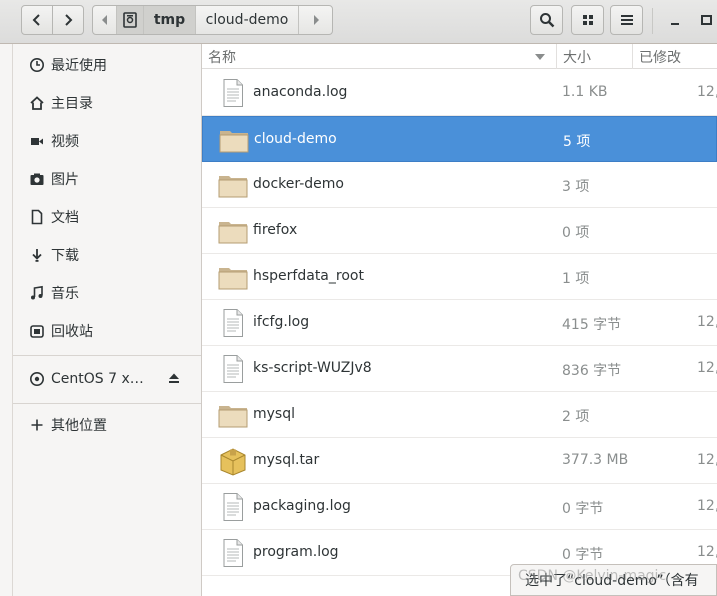  Describe the element at coordinates (358, 22) in the screenshot. I see `header-bar: tmp cloud-demo` at that location.